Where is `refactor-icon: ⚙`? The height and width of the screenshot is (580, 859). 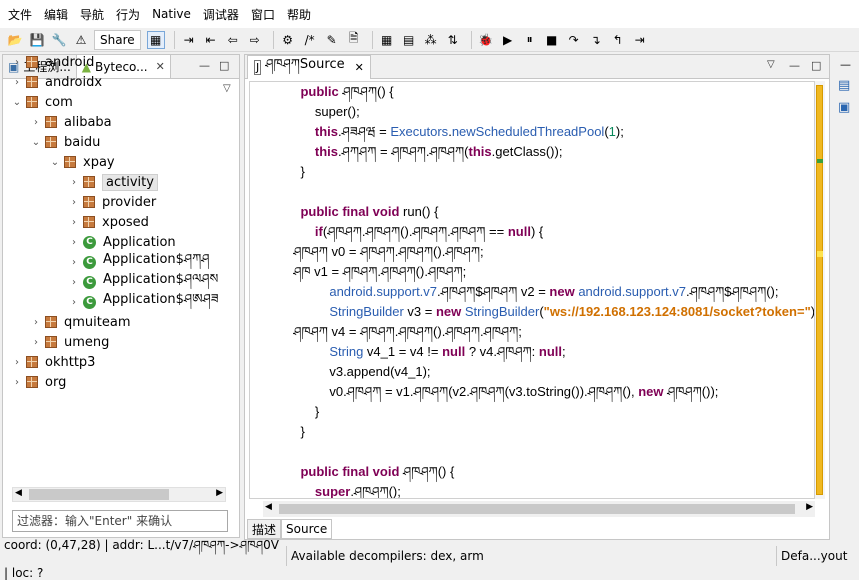
refactor-icon: ⚙ is located at coordinates (288, 40).